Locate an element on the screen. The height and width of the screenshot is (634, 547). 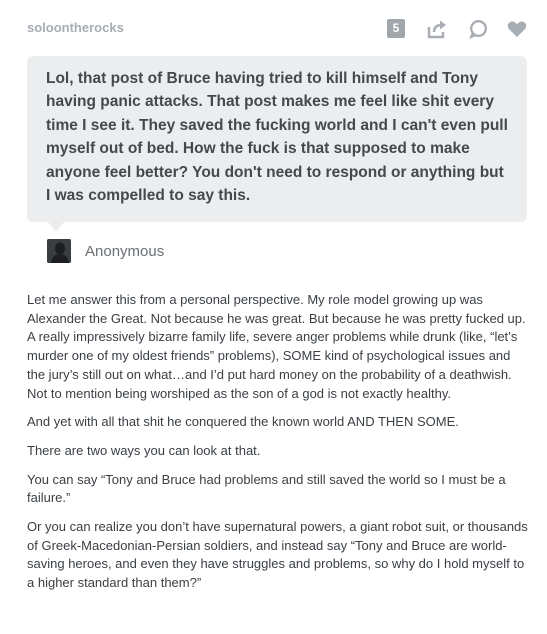
heart-icon is located at coordinates (517, 29).